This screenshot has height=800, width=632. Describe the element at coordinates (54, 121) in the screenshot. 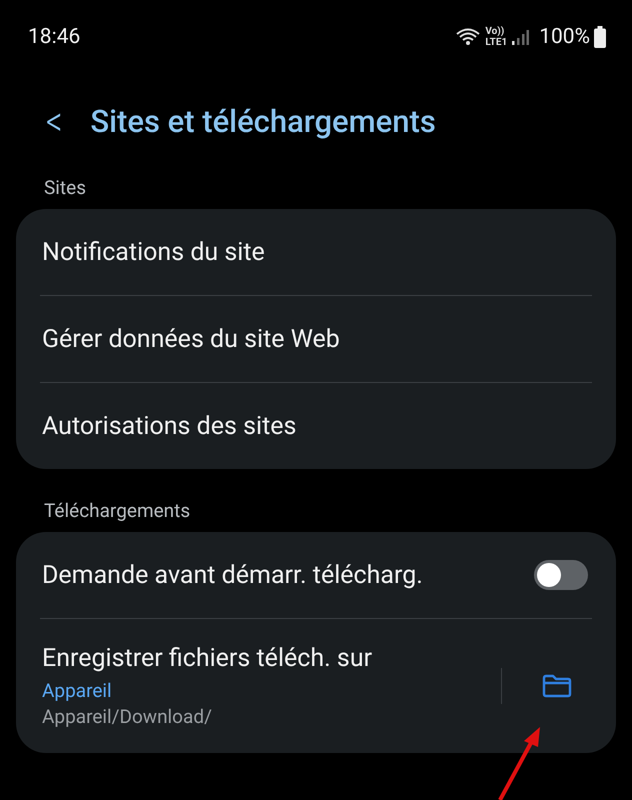

I see `back-button: <` at that location.